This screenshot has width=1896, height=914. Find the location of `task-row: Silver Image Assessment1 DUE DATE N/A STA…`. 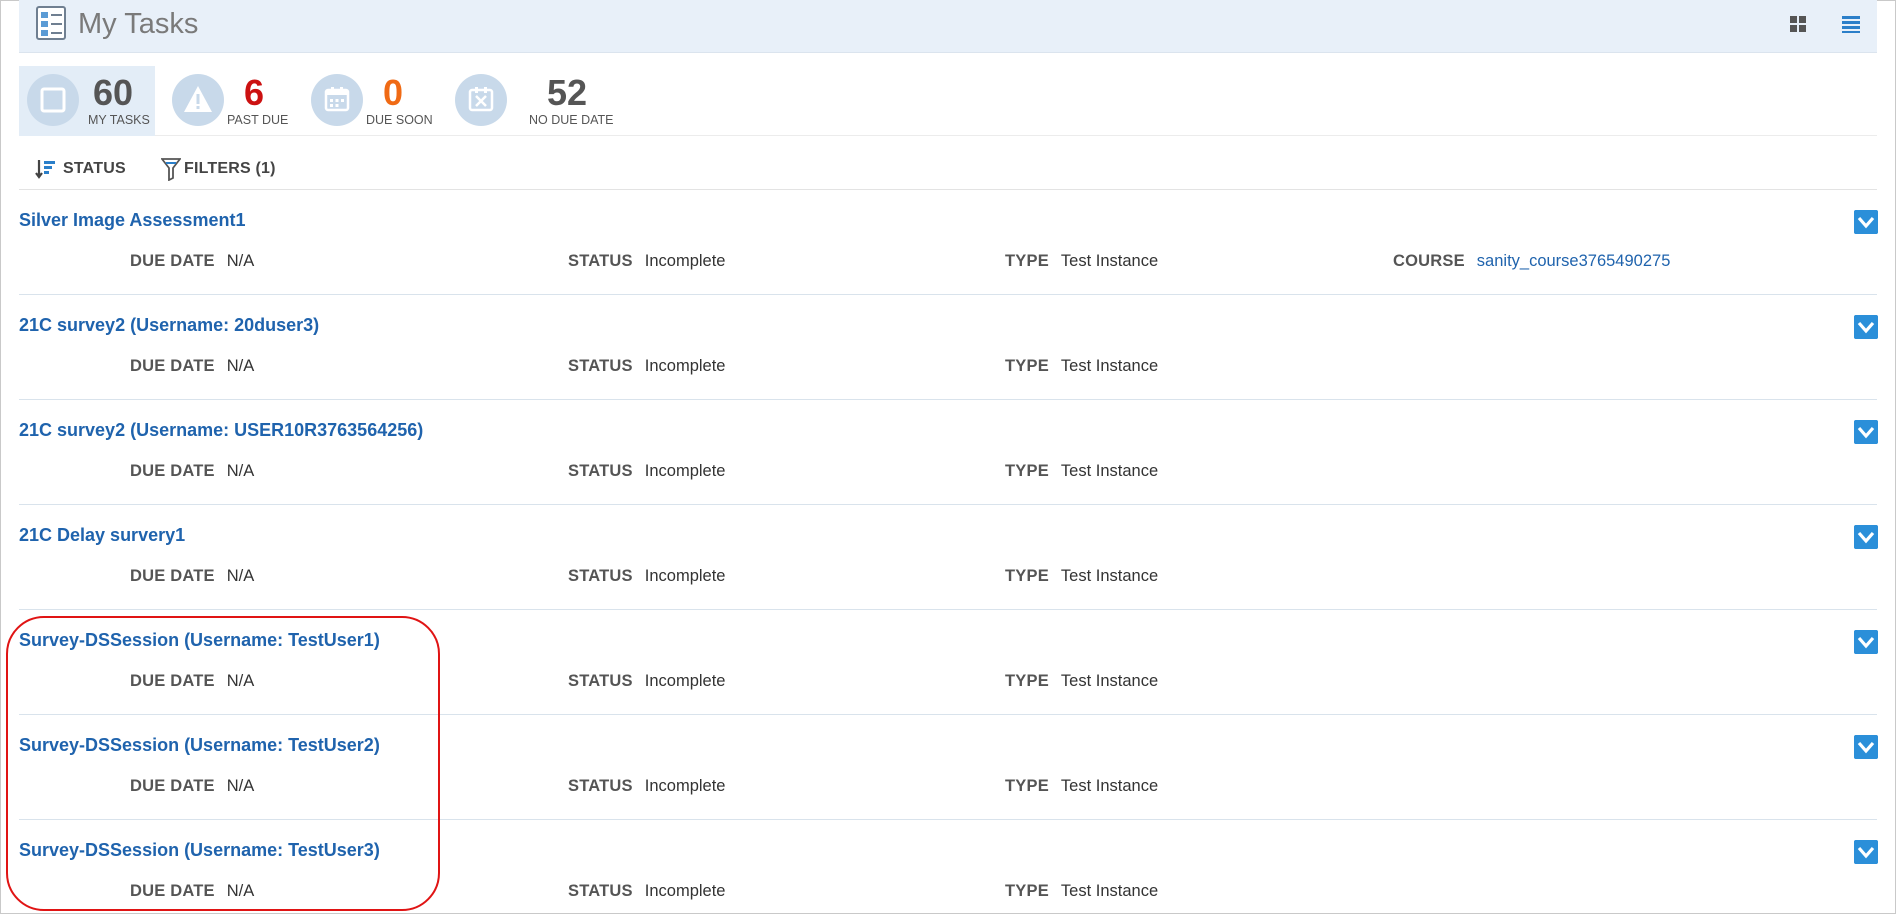

task-row: Silver Image Assessment1 DUE DATE N/A STA… is located at coordinates (948, 242).